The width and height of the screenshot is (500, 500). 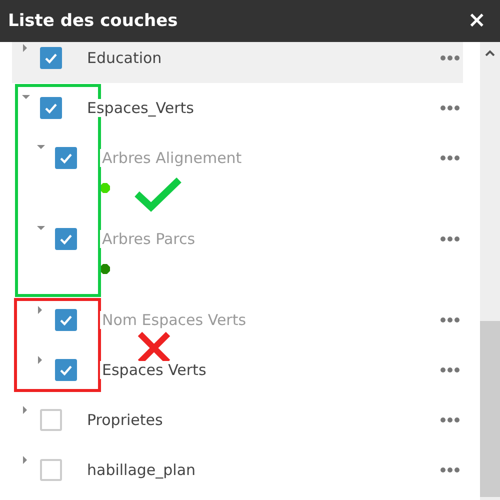 What do you see at coordinates (237, 108) in the screenshot?
I see `layer-row: Espaces_Verts` at bounding box center [237, 108].